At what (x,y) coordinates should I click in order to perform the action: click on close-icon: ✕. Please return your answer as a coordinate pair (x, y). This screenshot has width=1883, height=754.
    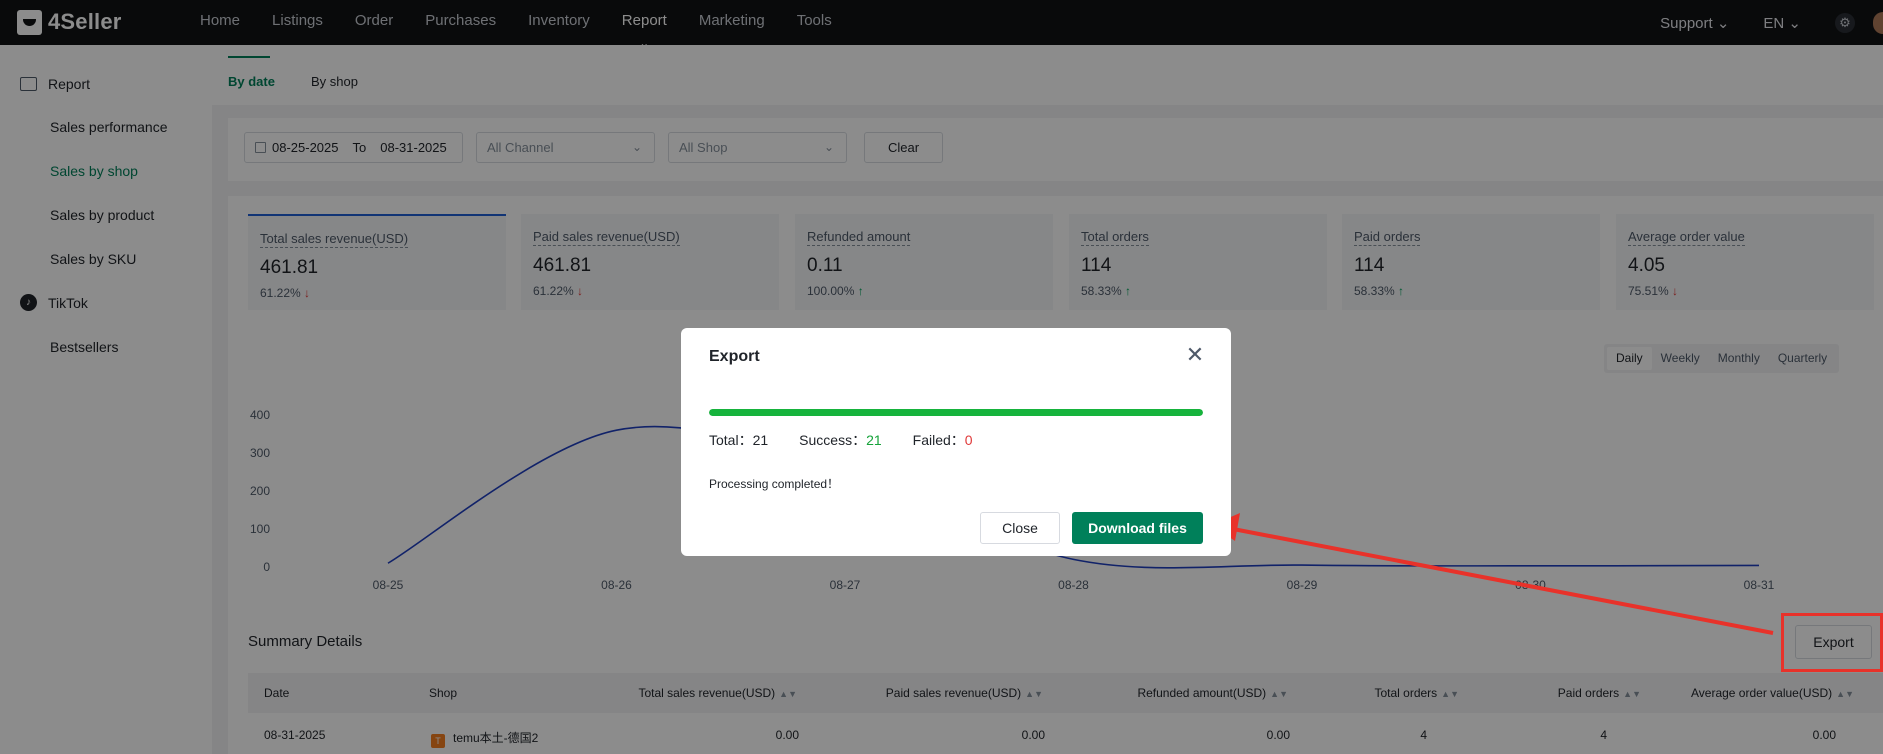
    Looking at the image, I should click on (1195, 355).